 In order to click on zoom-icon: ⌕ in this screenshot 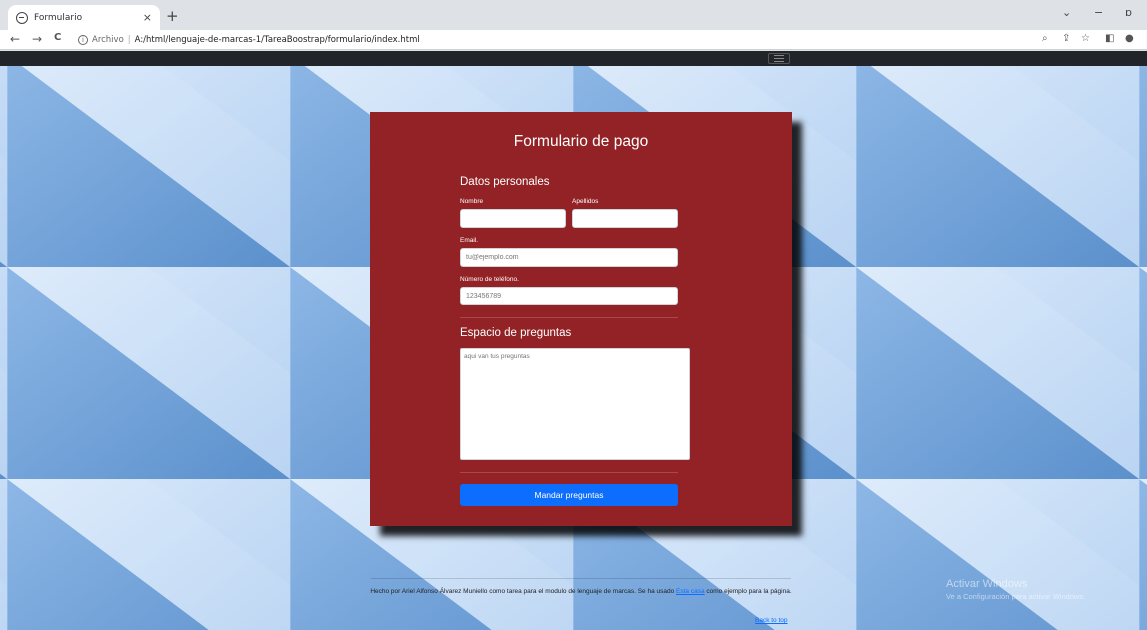, I will do `click(1045, 38)`.